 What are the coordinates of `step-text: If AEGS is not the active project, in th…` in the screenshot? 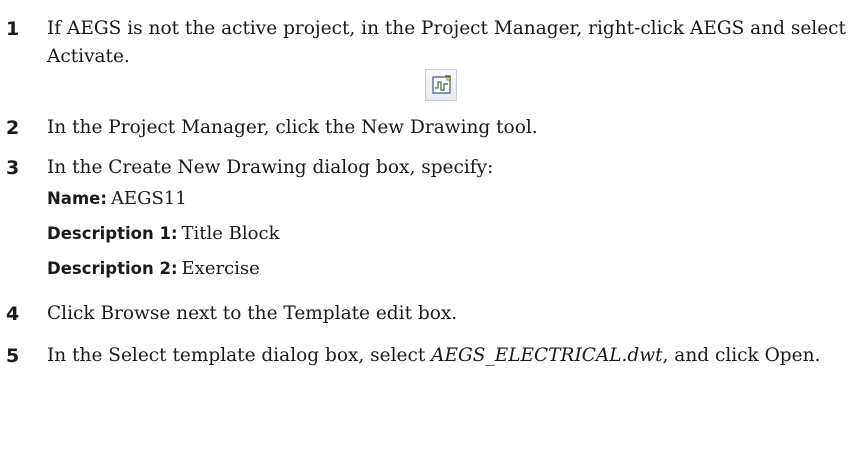 It's located at (446, 42).